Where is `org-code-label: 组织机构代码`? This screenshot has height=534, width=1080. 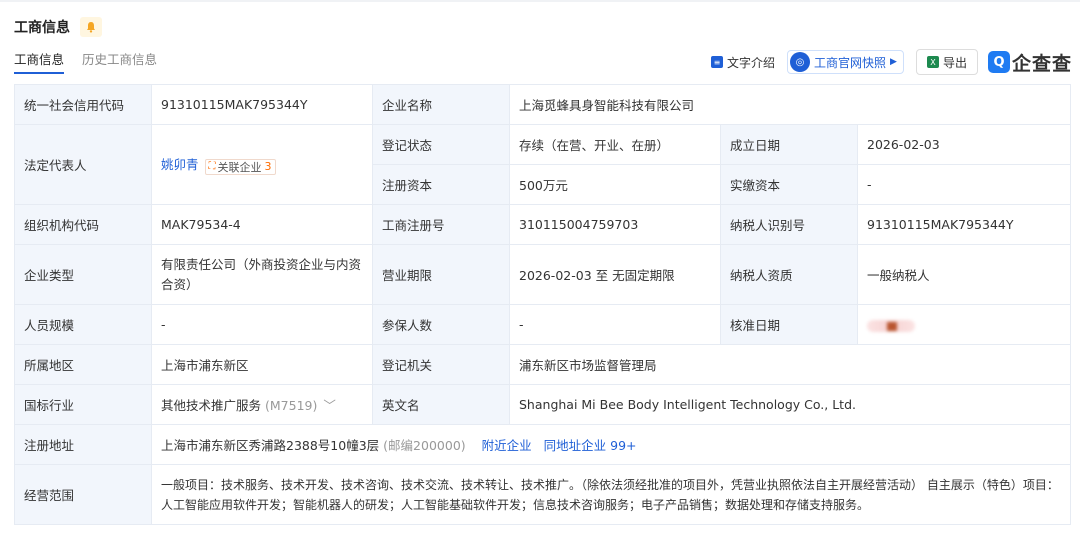 org-code-label: 组织机构代码 is located at coordinates (83, 224).